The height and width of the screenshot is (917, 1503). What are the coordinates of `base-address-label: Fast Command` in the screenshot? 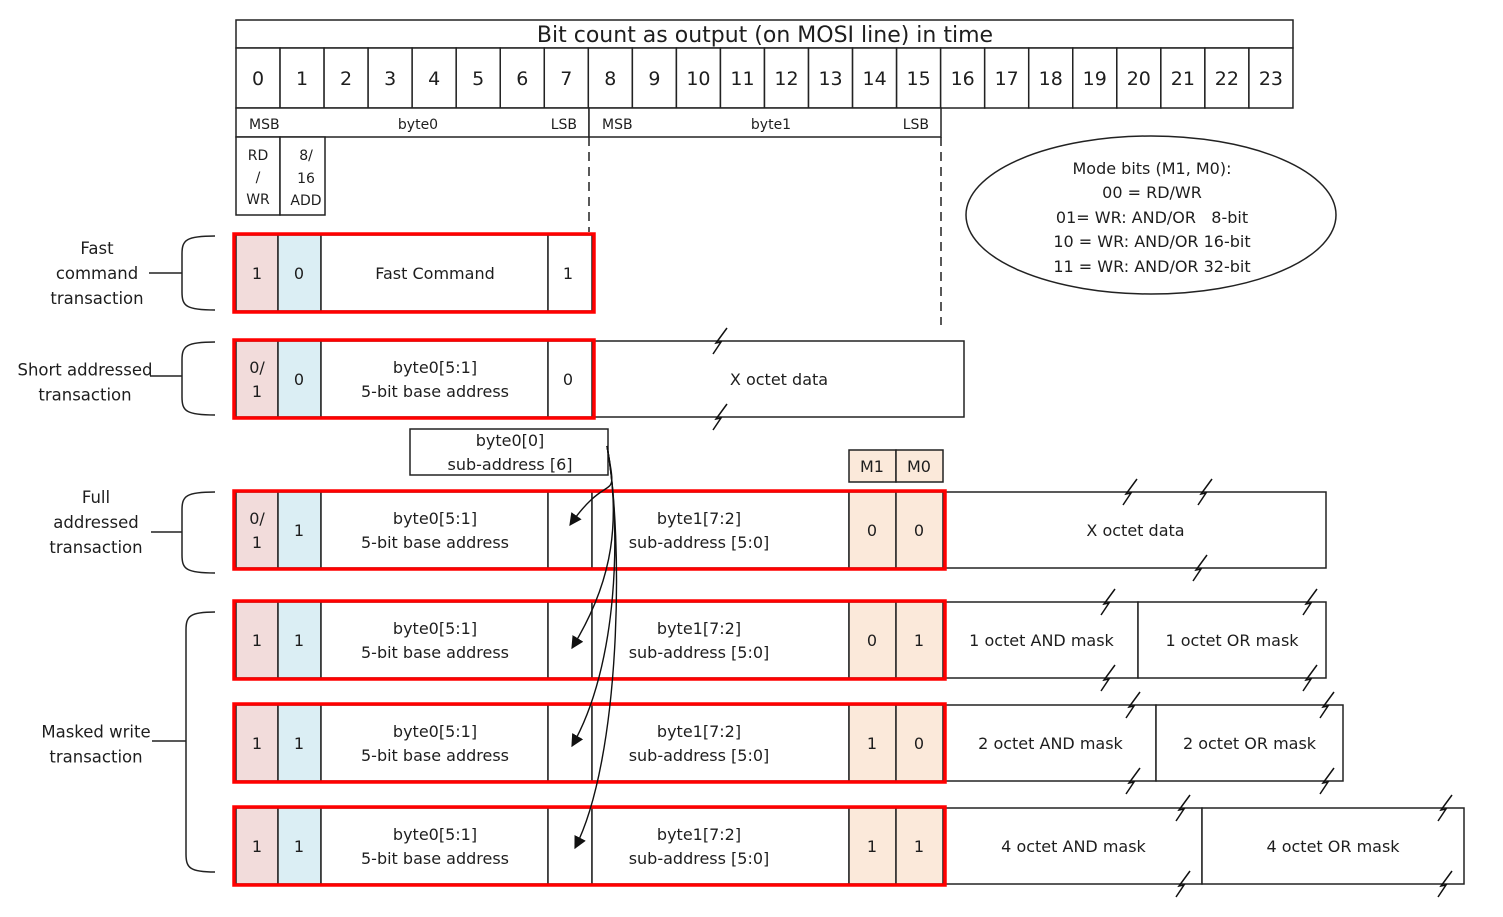 It's located at (434, 273).